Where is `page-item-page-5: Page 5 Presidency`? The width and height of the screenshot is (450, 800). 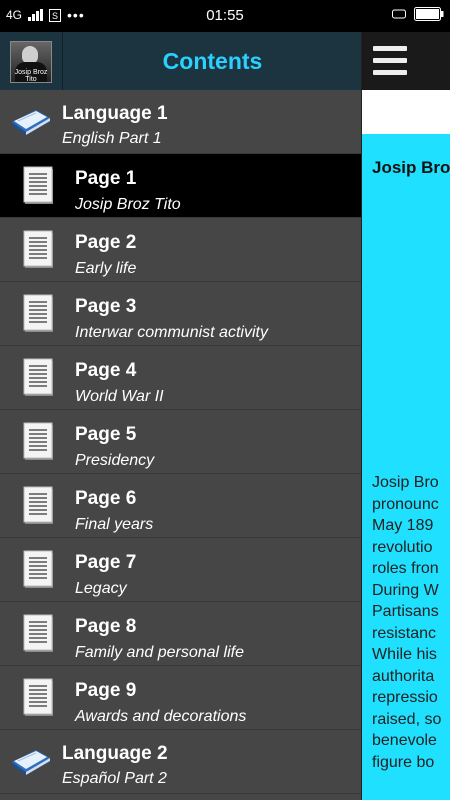 page-item-page-5: Page 5 Presidency is located at coordinates (180, 442).